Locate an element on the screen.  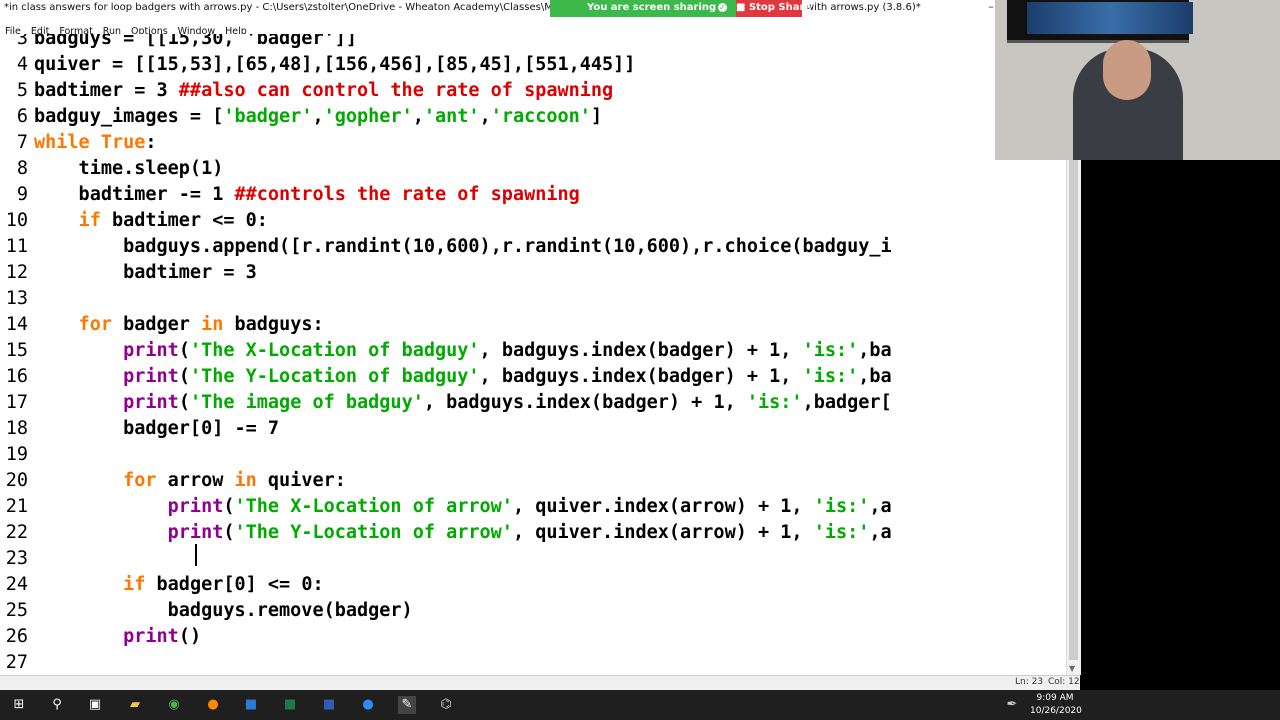
stop-share-button: ■ Stop Share is located at coordinates (773, 8).